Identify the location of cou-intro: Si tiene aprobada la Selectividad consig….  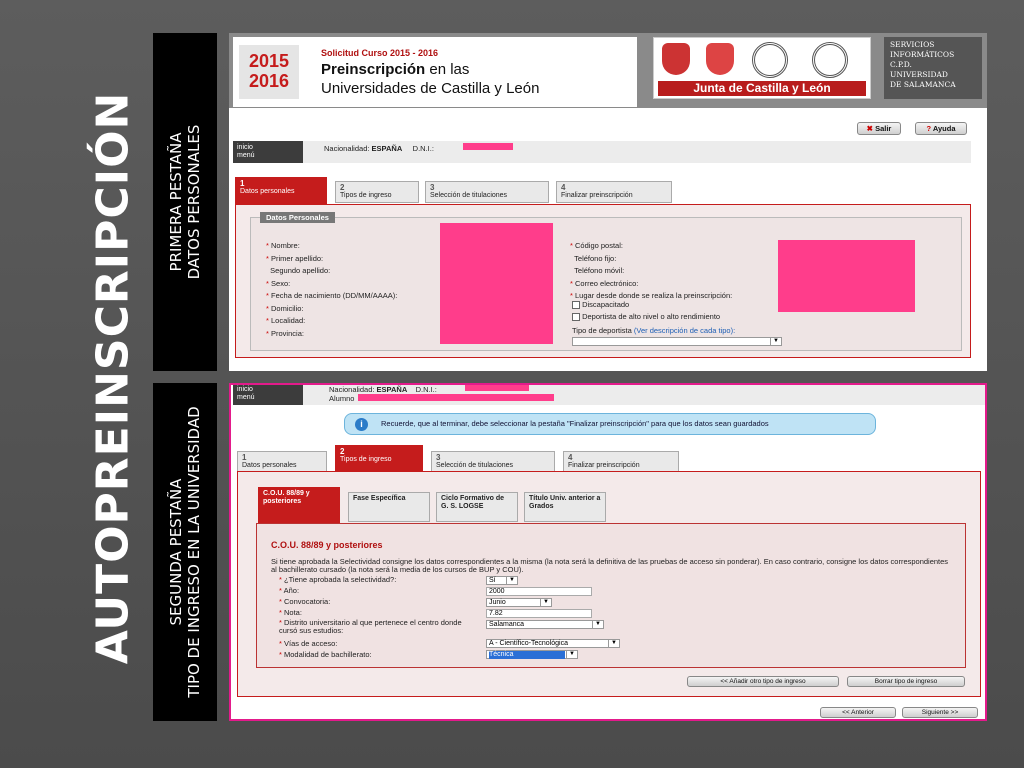
(610, 565).